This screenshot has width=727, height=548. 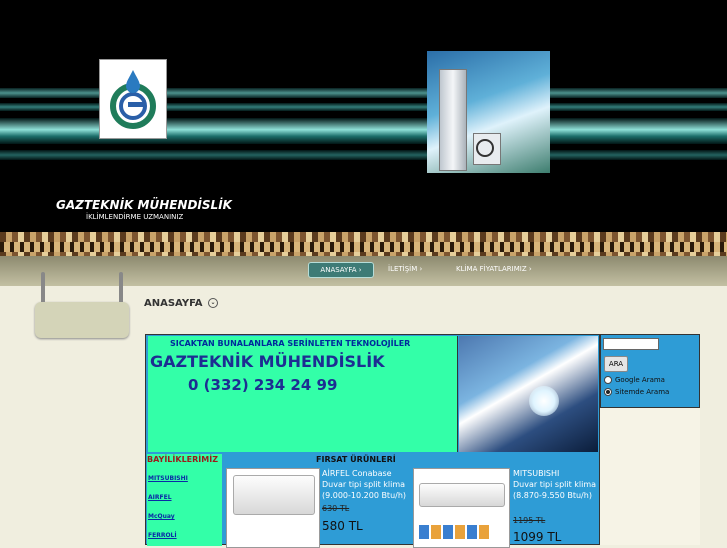 I want to click on dealer-link-ferroli: FERROLİ, so click(x=162, y=535).